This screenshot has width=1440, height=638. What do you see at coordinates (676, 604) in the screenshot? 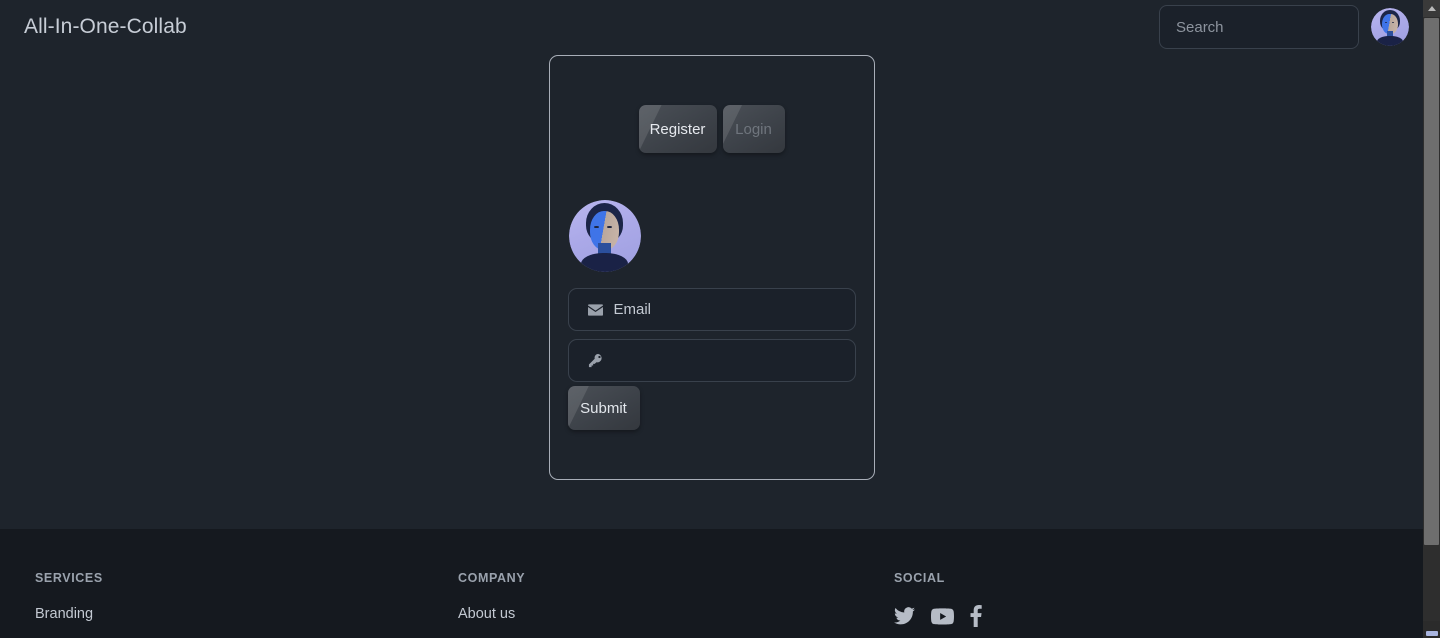
I see `footer-column-company: COMPANY About us` at bounding box center [676, 604].